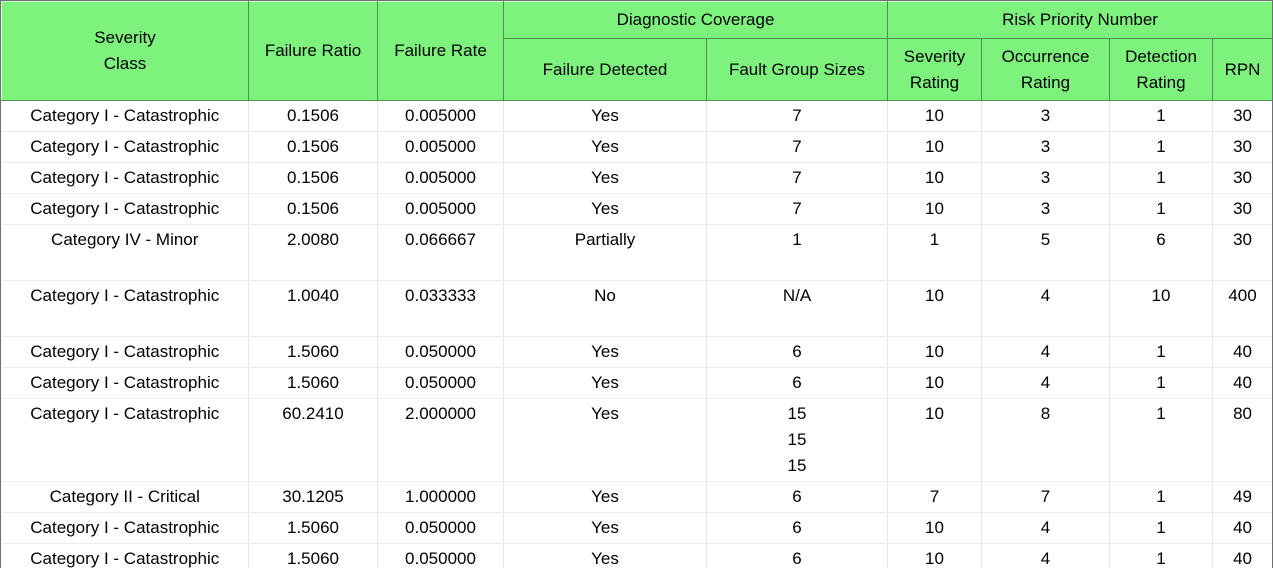  What do you see at coordinates (934, 497) in the screenshot?
I see `cell-severity-rating: 7` at bounding box center [934, 497].